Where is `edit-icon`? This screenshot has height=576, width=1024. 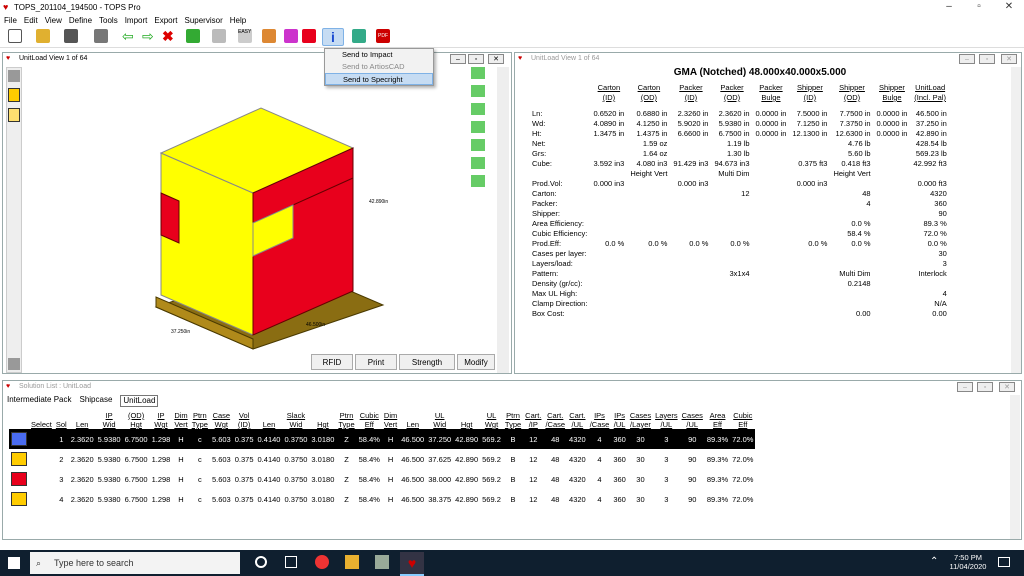
edit-icon is located at coordinates (219, 36).